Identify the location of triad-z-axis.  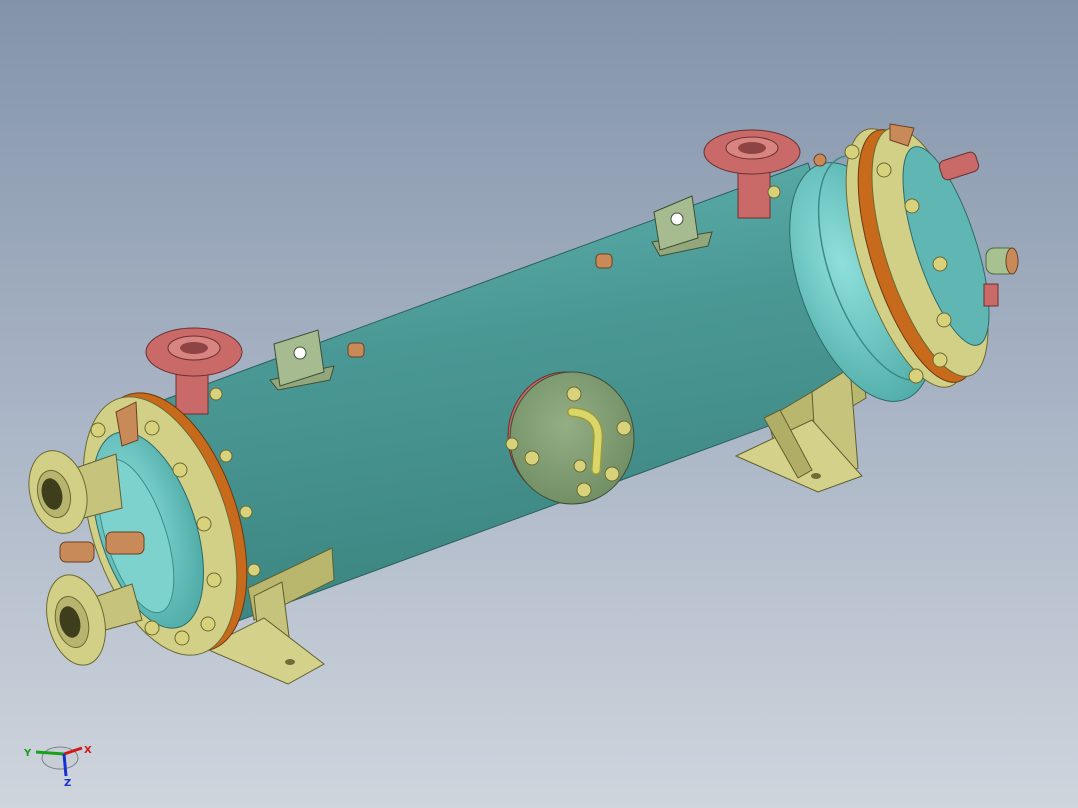
(65, 765).